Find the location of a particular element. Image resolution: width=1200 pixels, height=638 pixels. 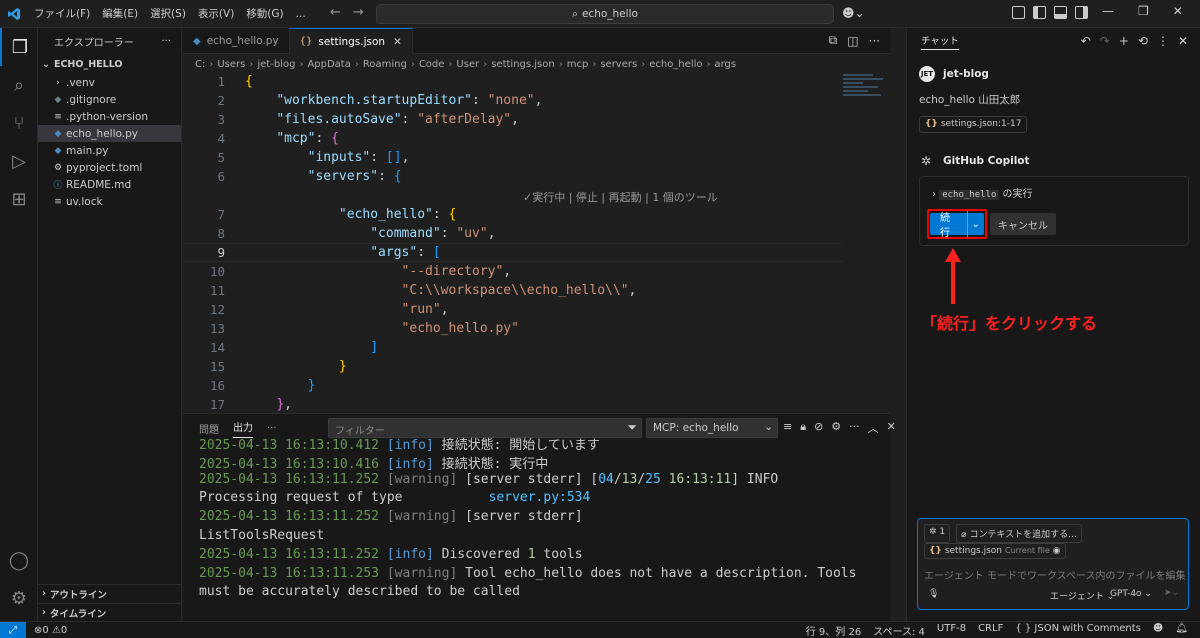

minimize-icon: — is located at coordinates (1108, 11).